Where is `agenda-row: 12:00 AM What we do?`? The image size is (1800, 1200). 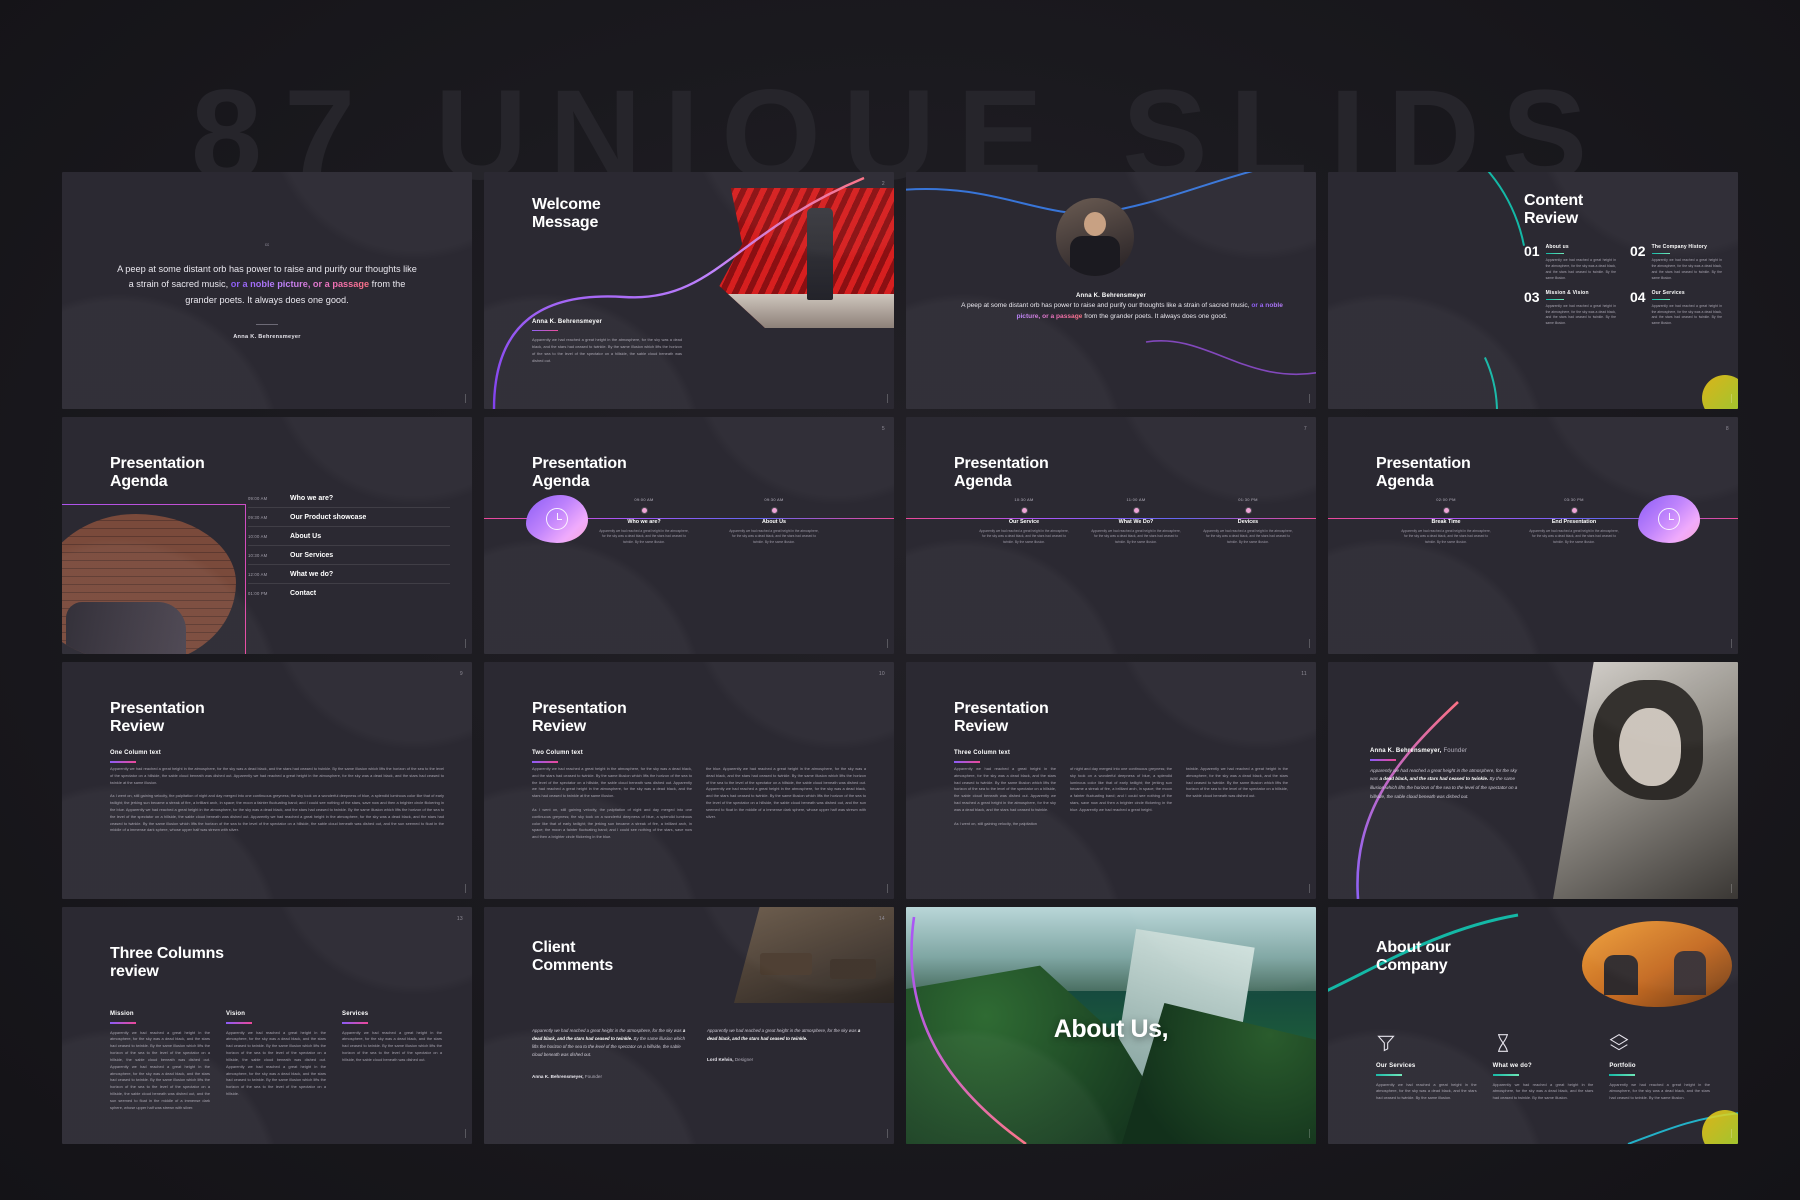 agenda-row: 12:00 AM What we do? is located at coordinates (349, 574).